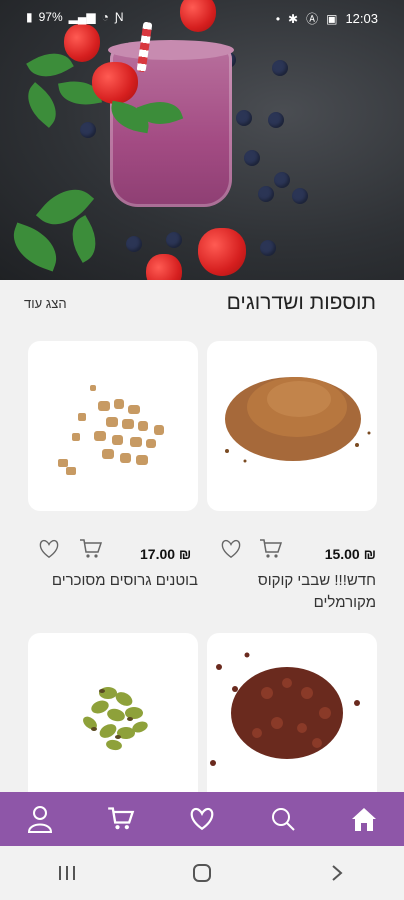 The image size is (404, 900). I want to click on nav-favorites, so click(202, 819).